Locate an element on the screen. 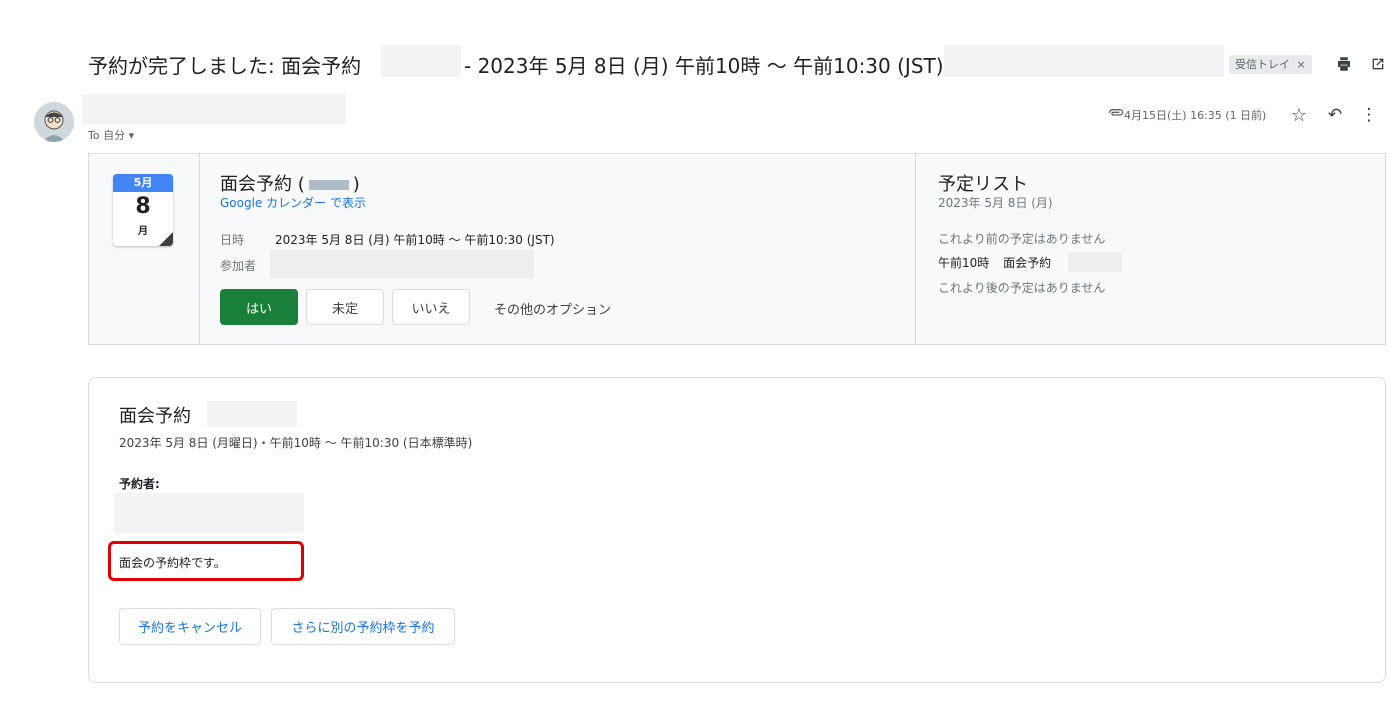  message-date: 4月15日(土) 16:35 (1 日前) is located at coordinates (1195, 115).